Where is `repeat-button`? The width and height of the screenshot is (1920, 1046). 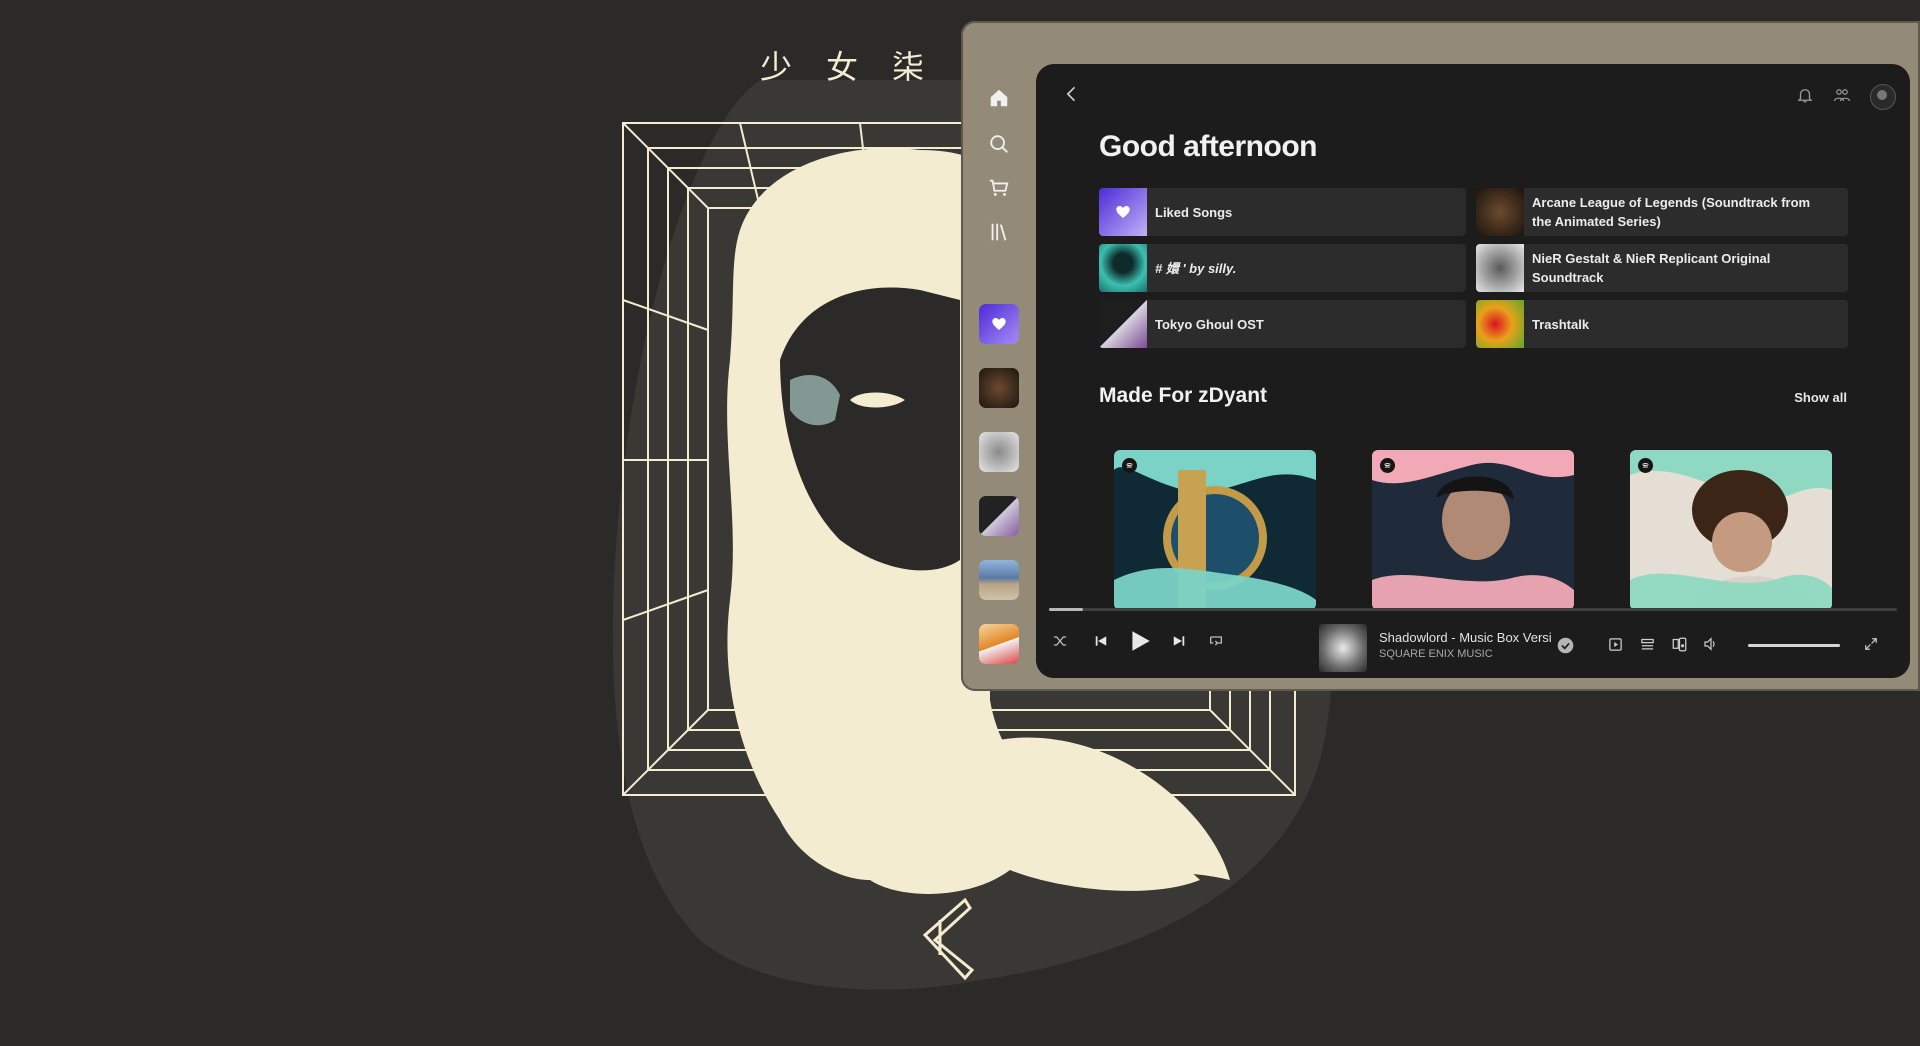
repeat-button is located at coordinates (1216, 641).